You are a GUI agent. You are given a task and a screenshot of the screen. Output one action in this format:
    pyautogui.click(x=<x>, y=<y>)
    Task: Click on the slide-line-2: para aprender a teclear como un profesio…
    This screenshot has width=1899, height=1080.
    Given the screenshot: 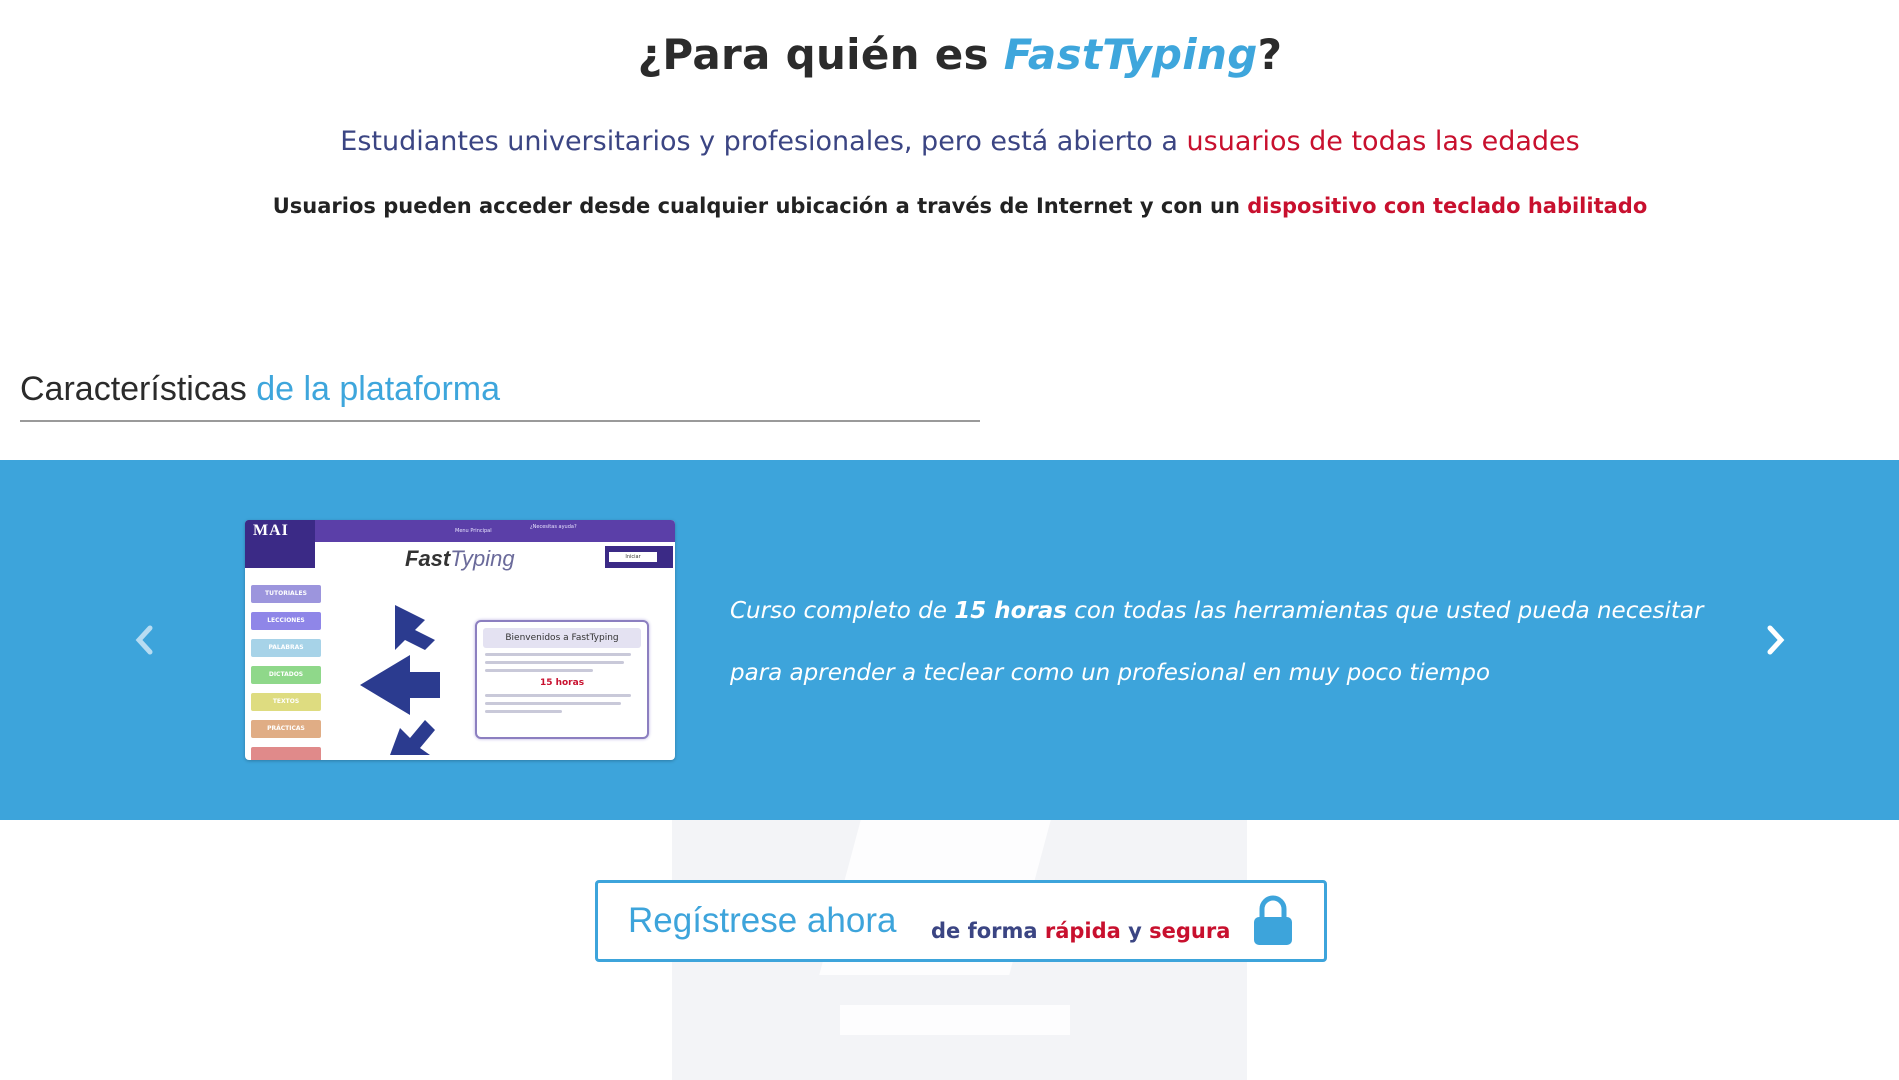 What is the action you would take?
    pyautogui.click(x=1110, y=673)
    